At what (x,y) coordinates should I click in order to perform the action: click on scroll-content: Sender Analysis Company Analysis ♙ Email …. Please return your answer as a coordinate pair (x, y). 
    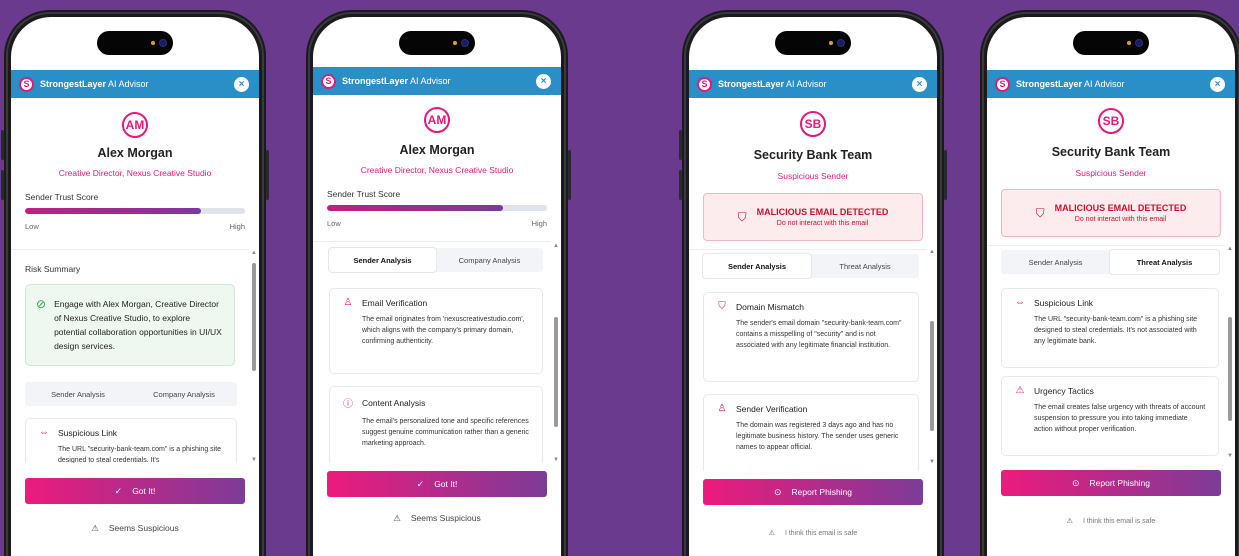
    Looking at the image, I should click on (432, 352).